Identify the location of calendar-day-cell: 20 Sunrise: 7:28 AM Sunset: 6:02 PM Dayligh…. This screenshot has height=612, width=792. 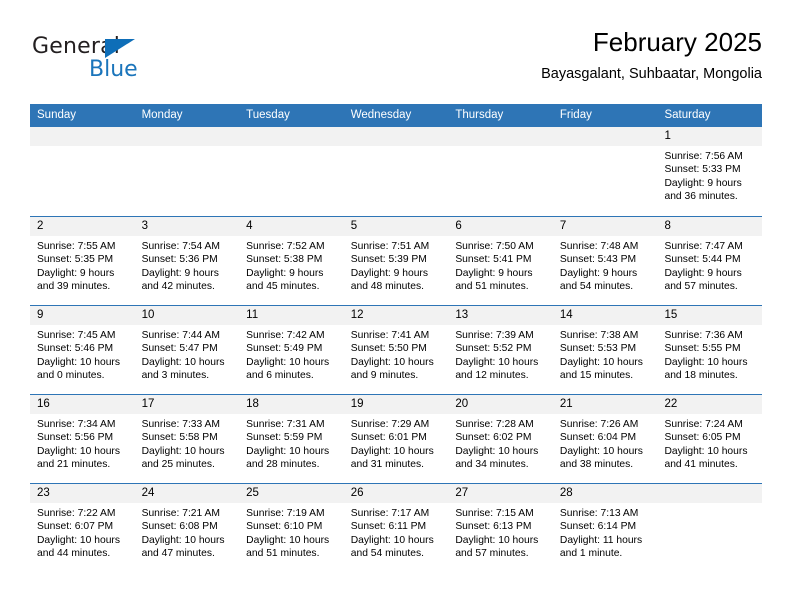
(500, 439).